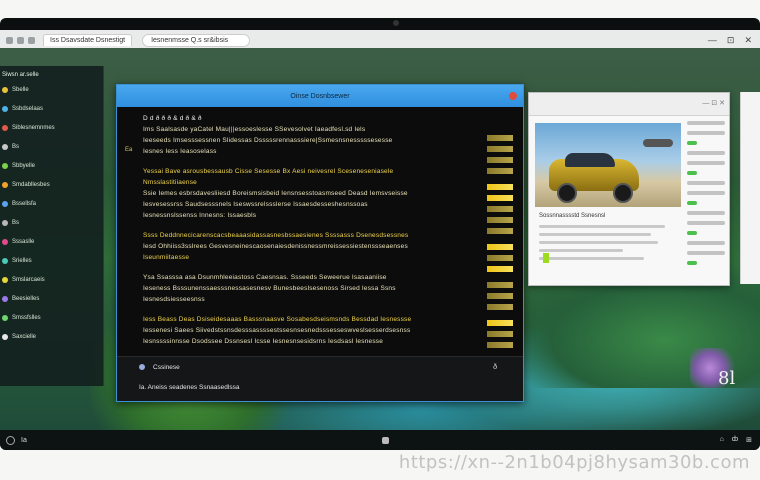  I want to click on terminal-line: Iesnessnslssenss Innesns: Issaesbls, so click(329, 215).